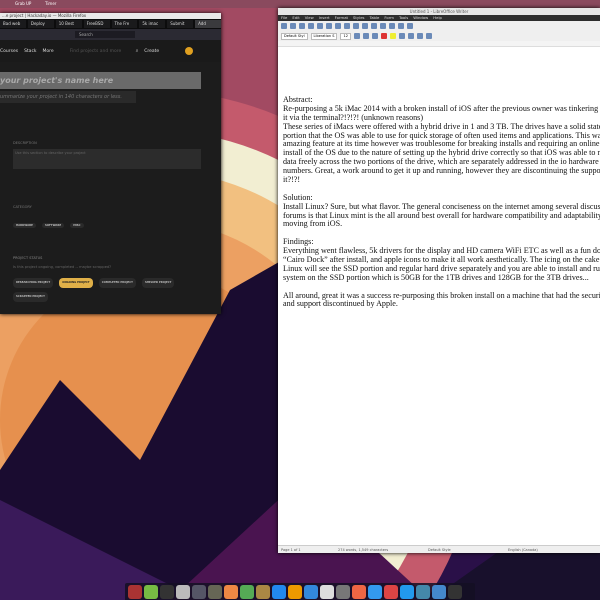 This screenshot has height=600, width=600. I want to click on find-input: Find projects and more, so click(100, 51).